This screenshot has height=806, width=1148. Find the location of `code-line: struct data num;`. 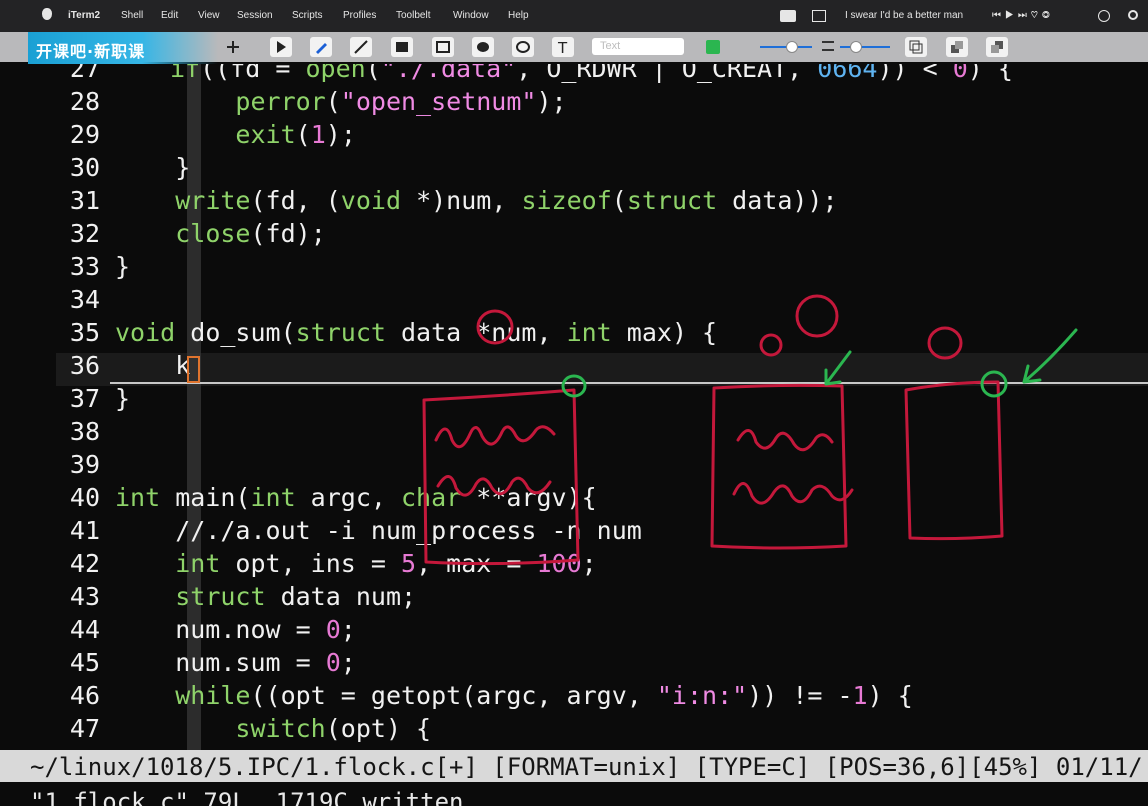

code-line: struct data num; is located at coordinates (265, 596).